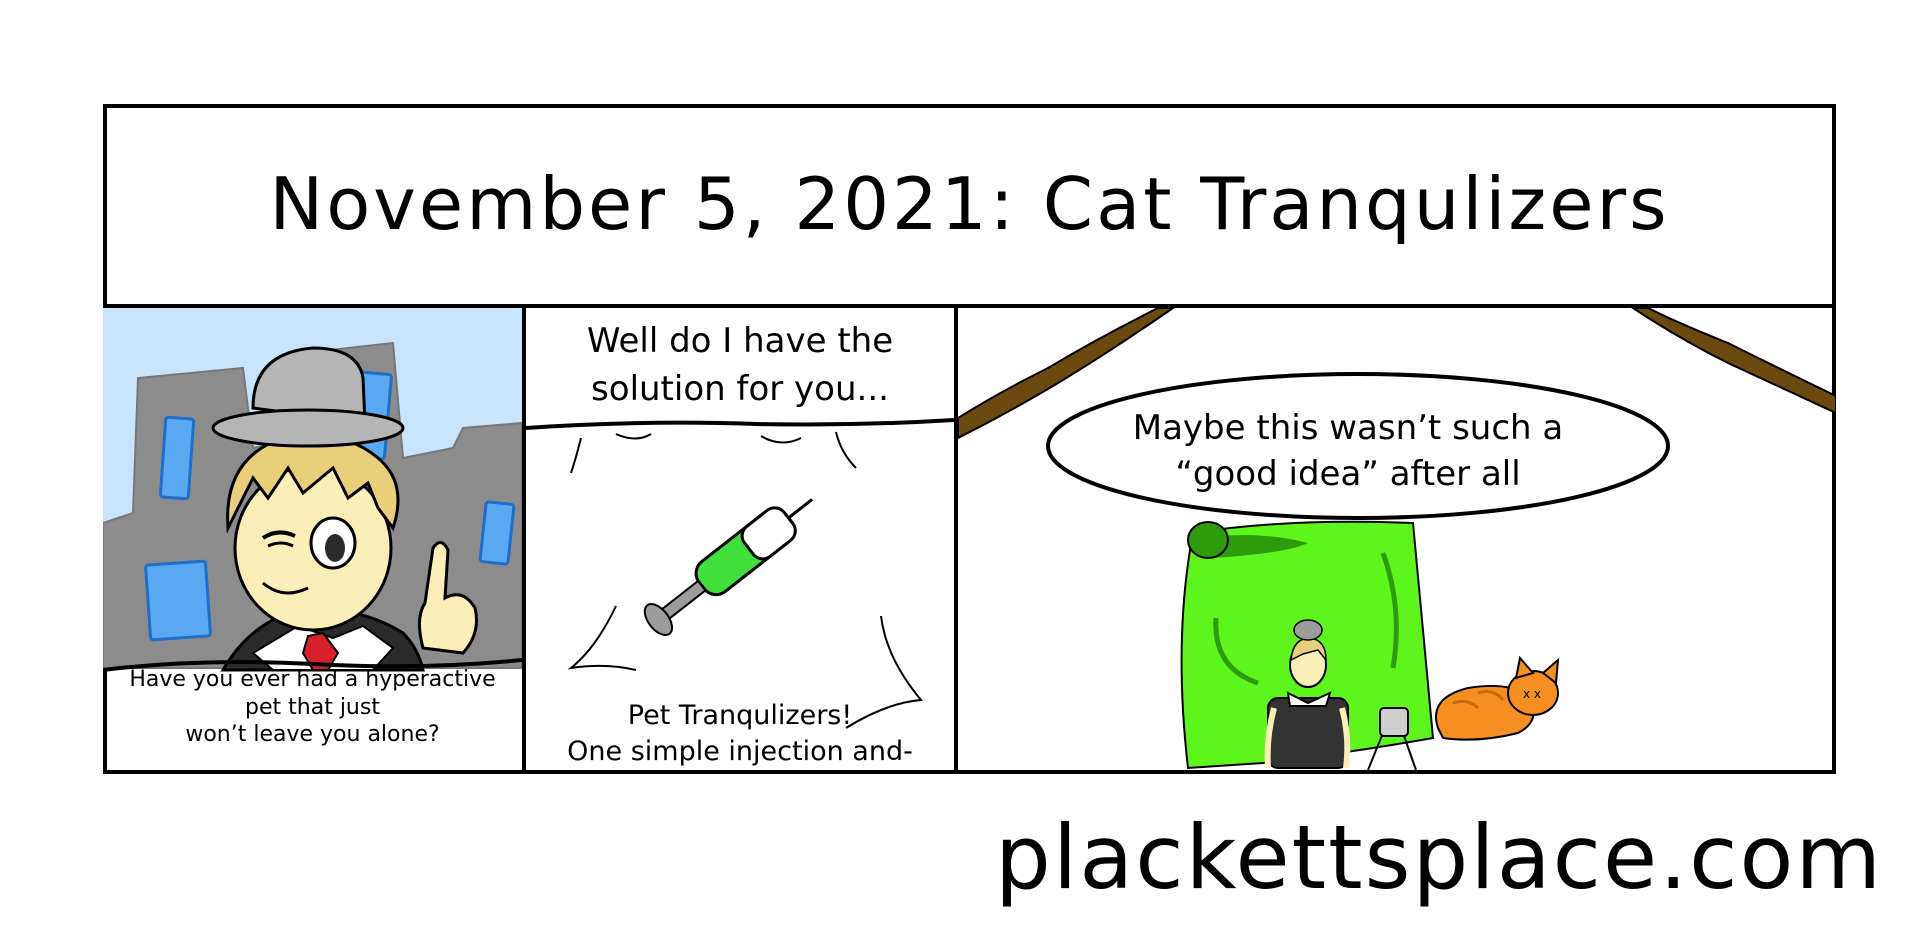 This screenshot has width=1920, height=930. What do you see at coordinates (740, 715) in the screenshot?
I see `caption-line: Pet Tranqulizers!` at bounding box center [740, 715].